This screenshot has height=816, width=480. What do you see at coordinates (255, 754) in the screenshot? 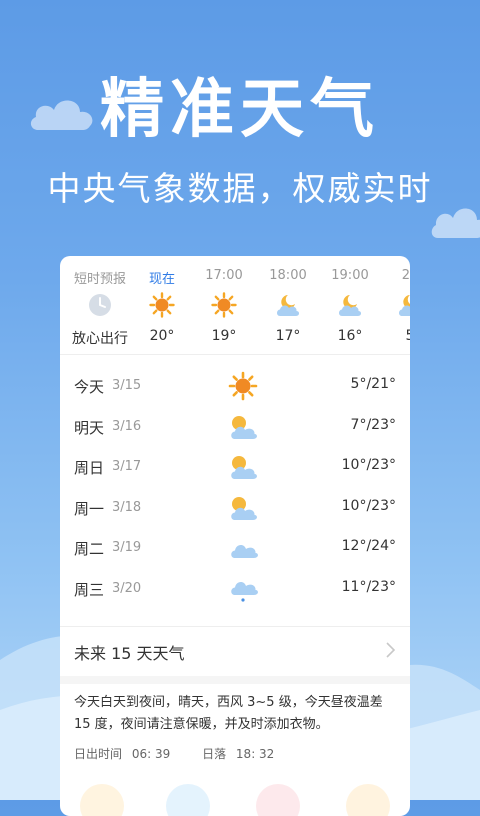
I see `sunset-time: 18: 32` at bounding box center [255, 754].